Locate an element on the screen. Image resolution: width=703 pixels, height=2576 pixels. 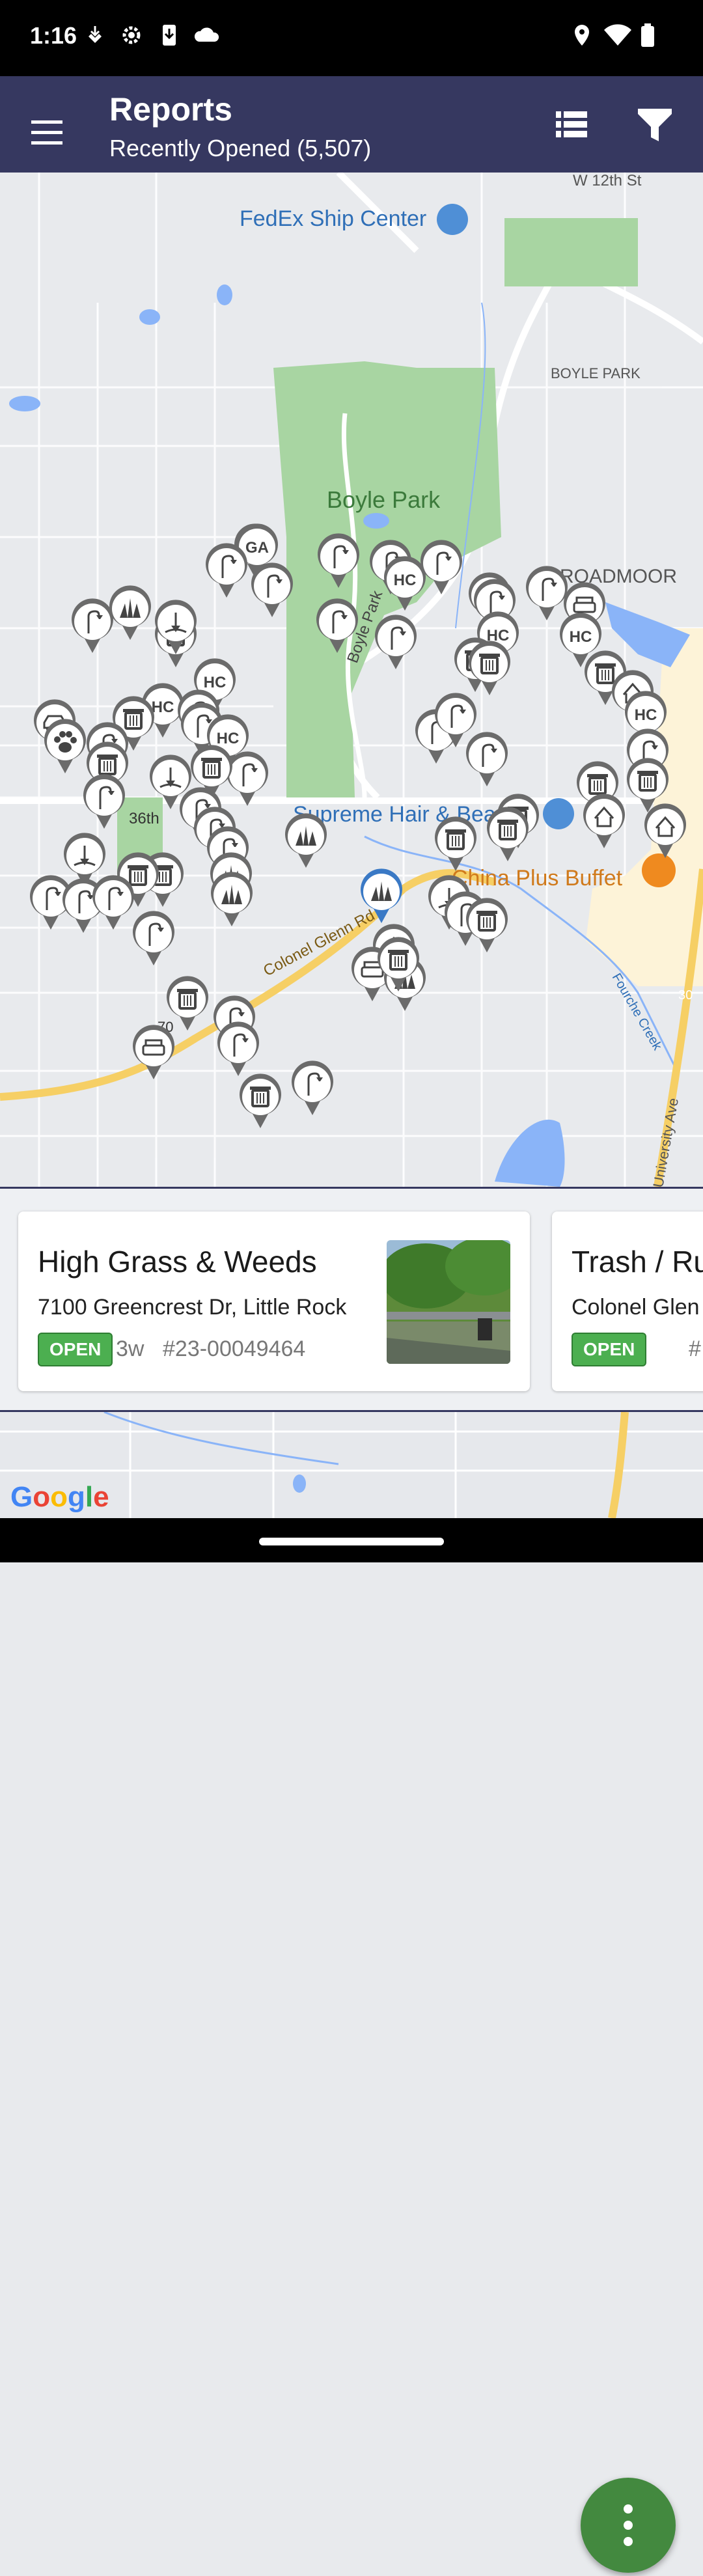
download-shield-icon is located at coordinates (95, 34).